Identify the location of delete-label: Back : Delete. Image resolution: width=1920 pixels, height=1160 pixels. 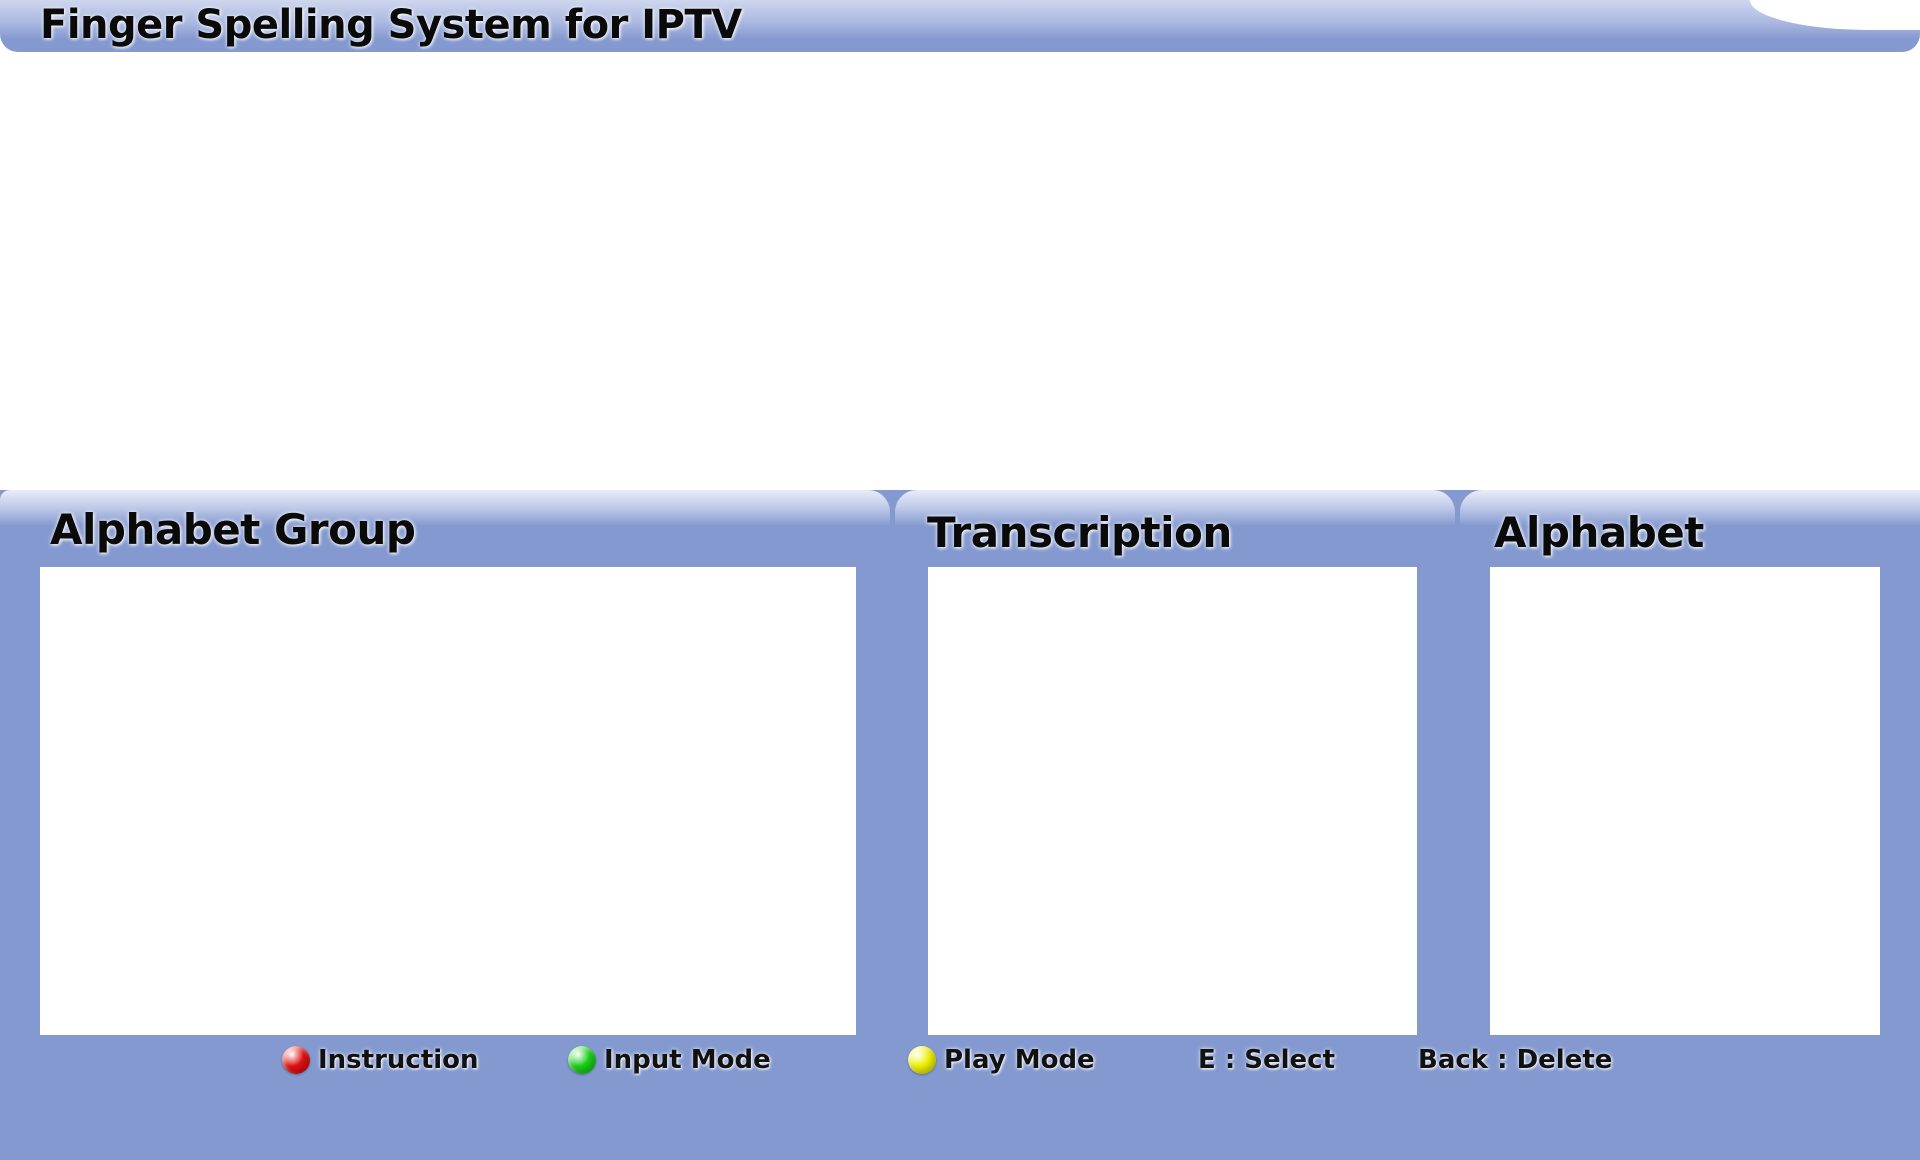
(1515, 1060).